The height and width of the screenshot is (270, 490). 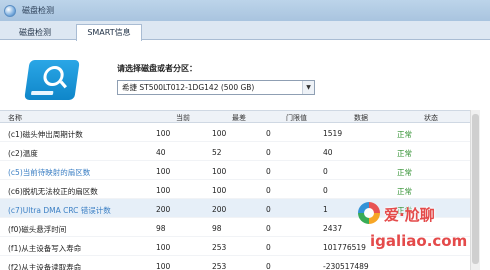 What do you see at coordinates (45, 266) in the screenshot?
I see `row-name: (f2)从主设备读取寿命` at bounding box center [45, 266].